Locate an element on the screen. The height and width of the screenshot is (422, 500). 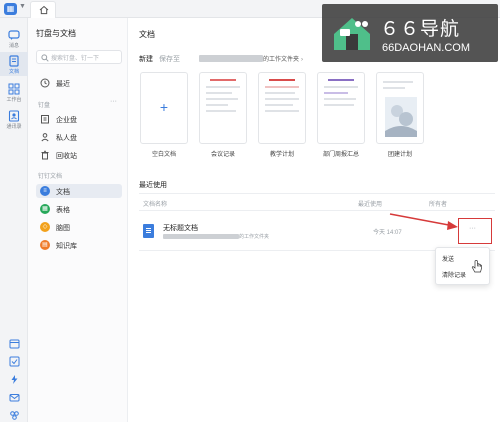
sidebar-item-docs: ≡ 文档 is located at coordinates (79, 191).